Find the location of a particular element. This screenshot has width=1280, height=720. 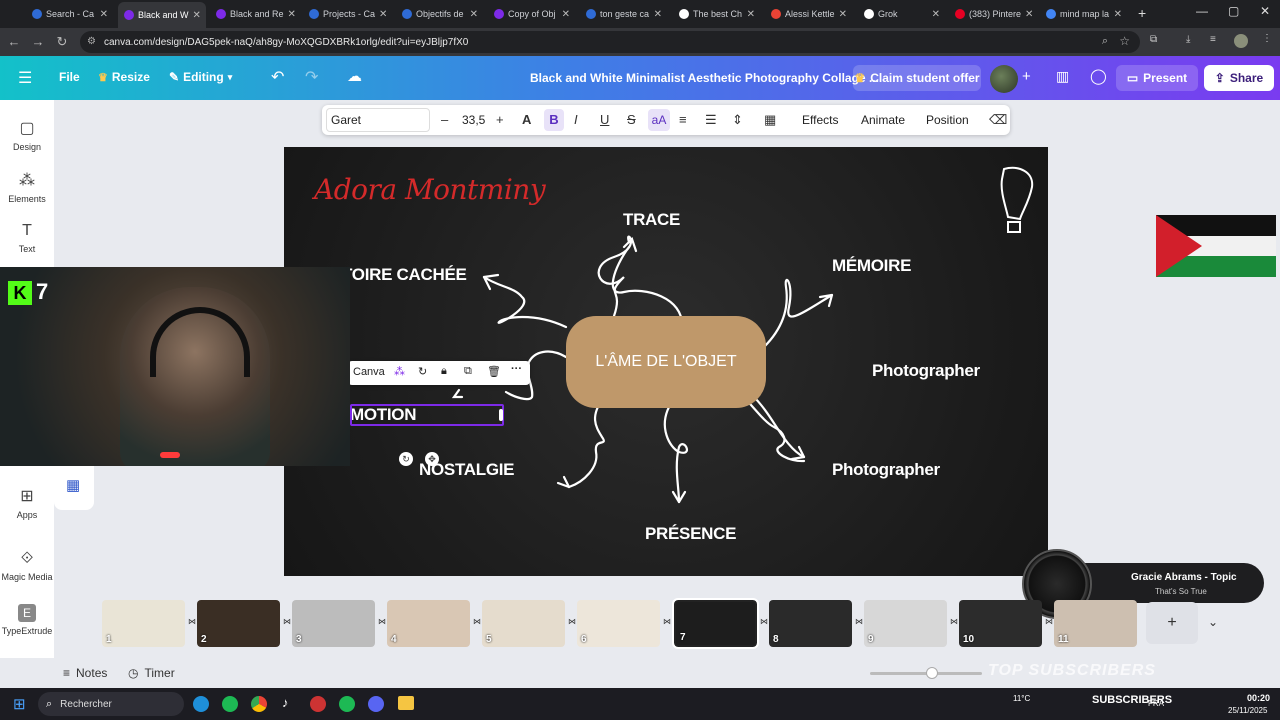

page-thumbnail: 2 is located at coordinates (238, 623).